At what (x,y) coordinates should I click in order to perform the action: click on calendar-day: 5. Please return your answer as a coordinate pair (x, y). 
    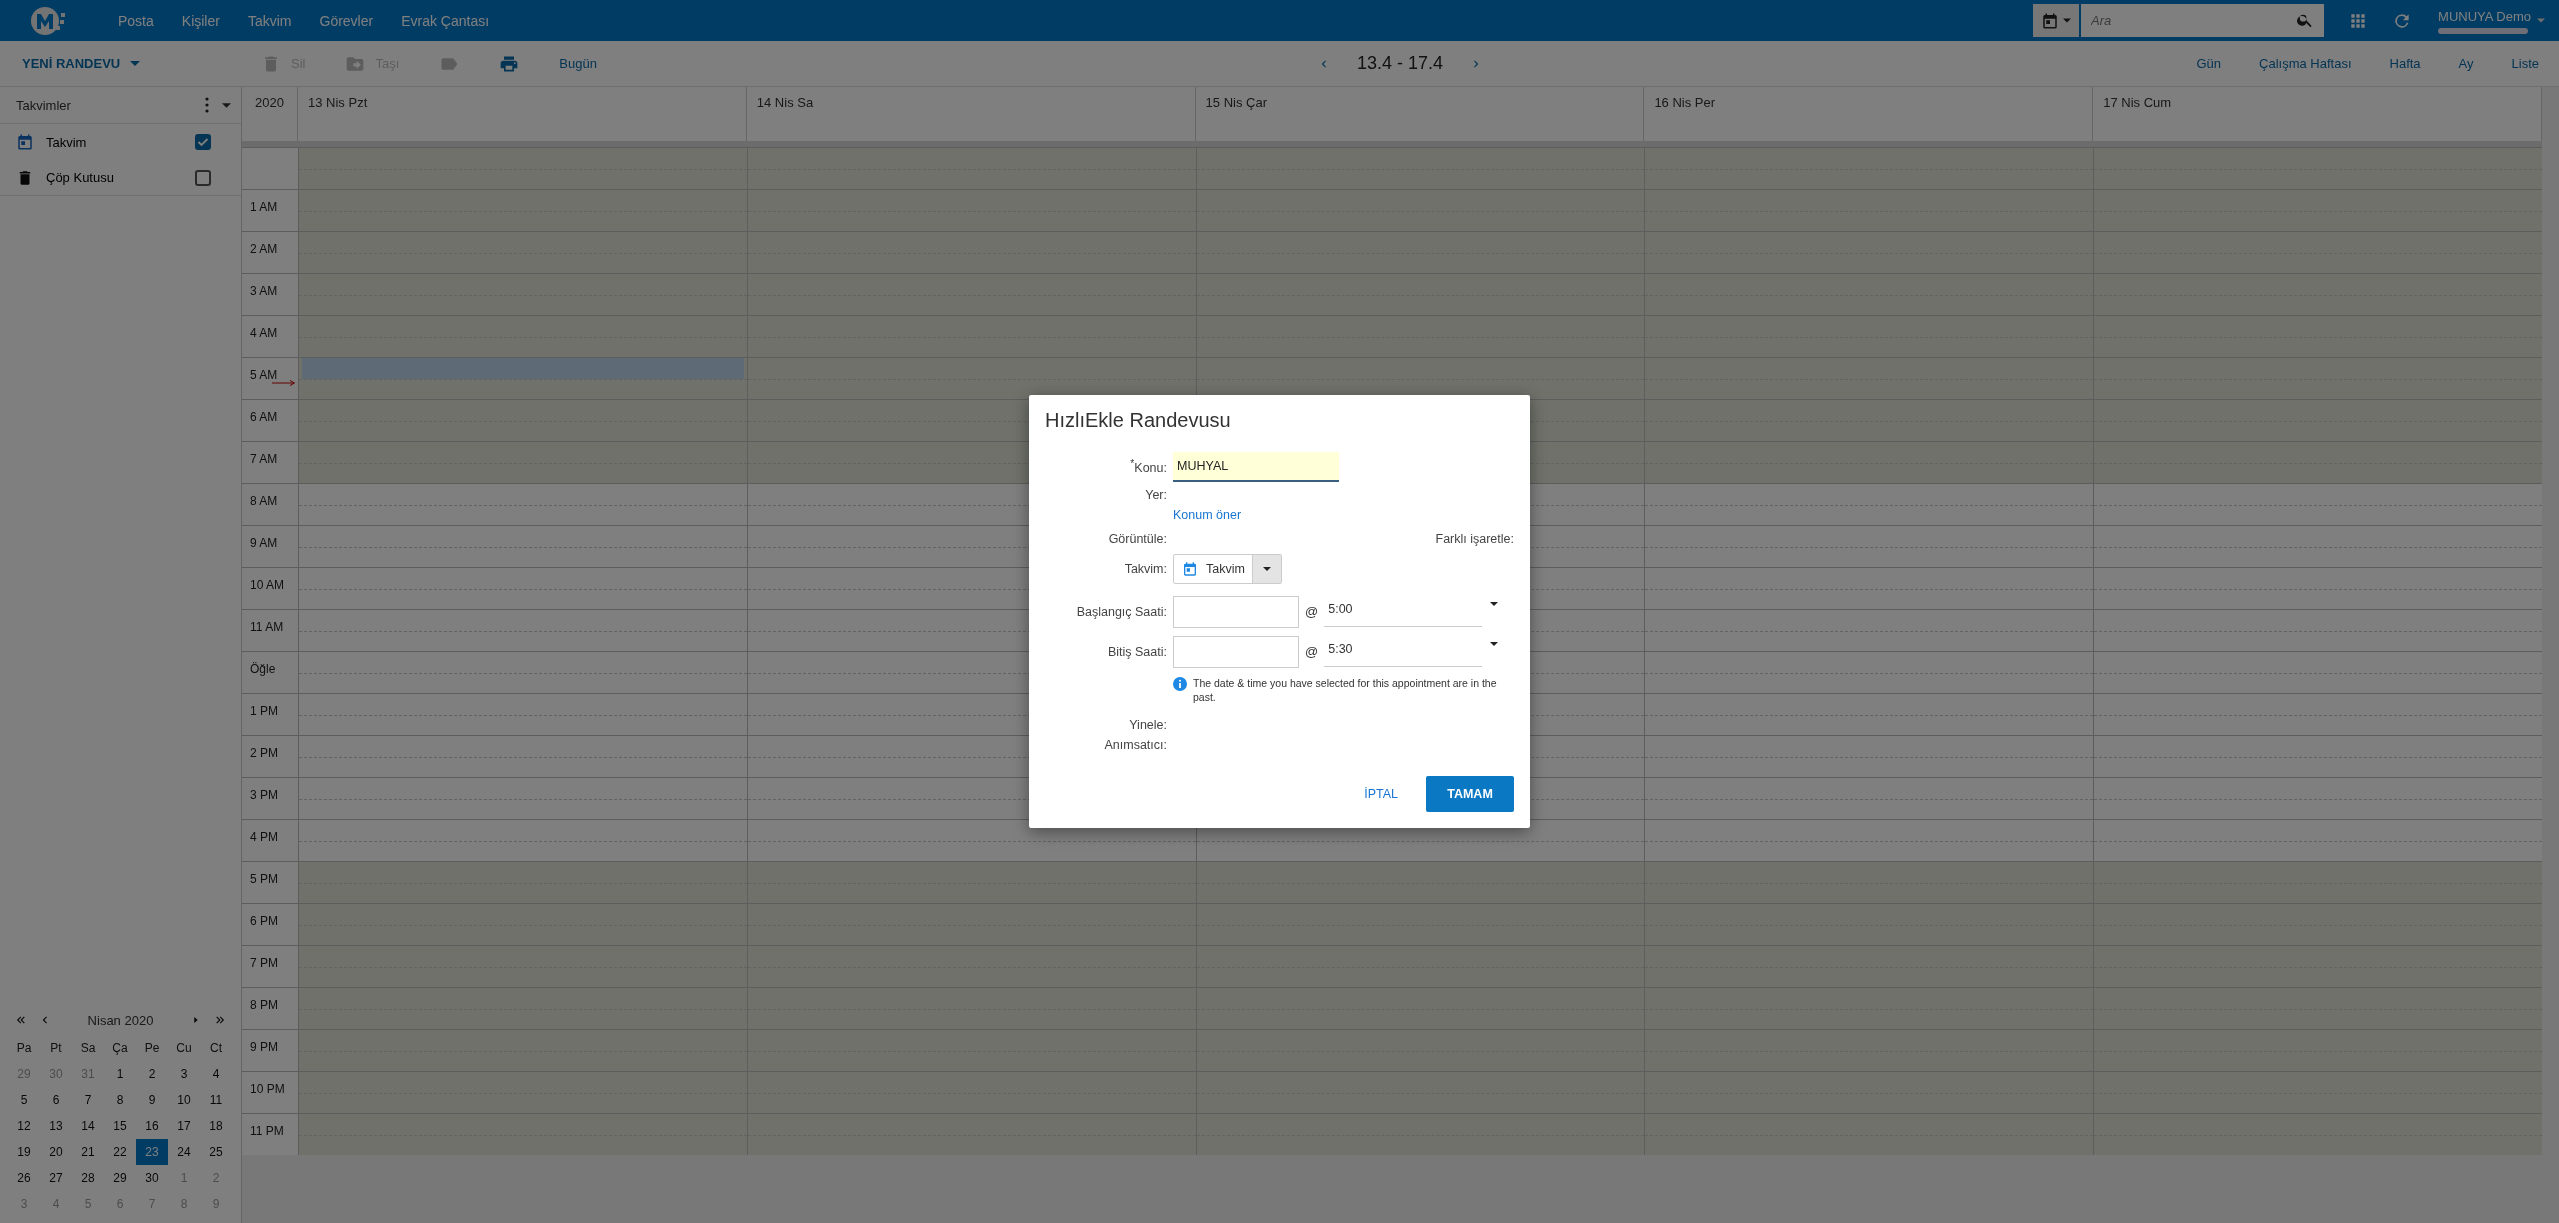
    Looking at the image, I should click on (24, 1100).